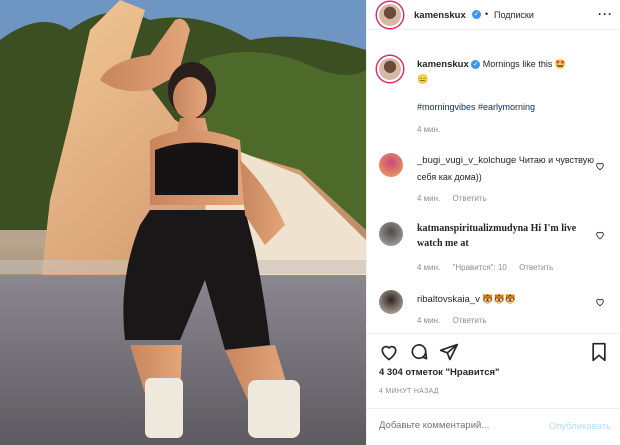  What do you see at coordinates (480, 267) in the screenshot?
I see `comment-likes: "Нравится": 10` at bounding box center [480, 267].